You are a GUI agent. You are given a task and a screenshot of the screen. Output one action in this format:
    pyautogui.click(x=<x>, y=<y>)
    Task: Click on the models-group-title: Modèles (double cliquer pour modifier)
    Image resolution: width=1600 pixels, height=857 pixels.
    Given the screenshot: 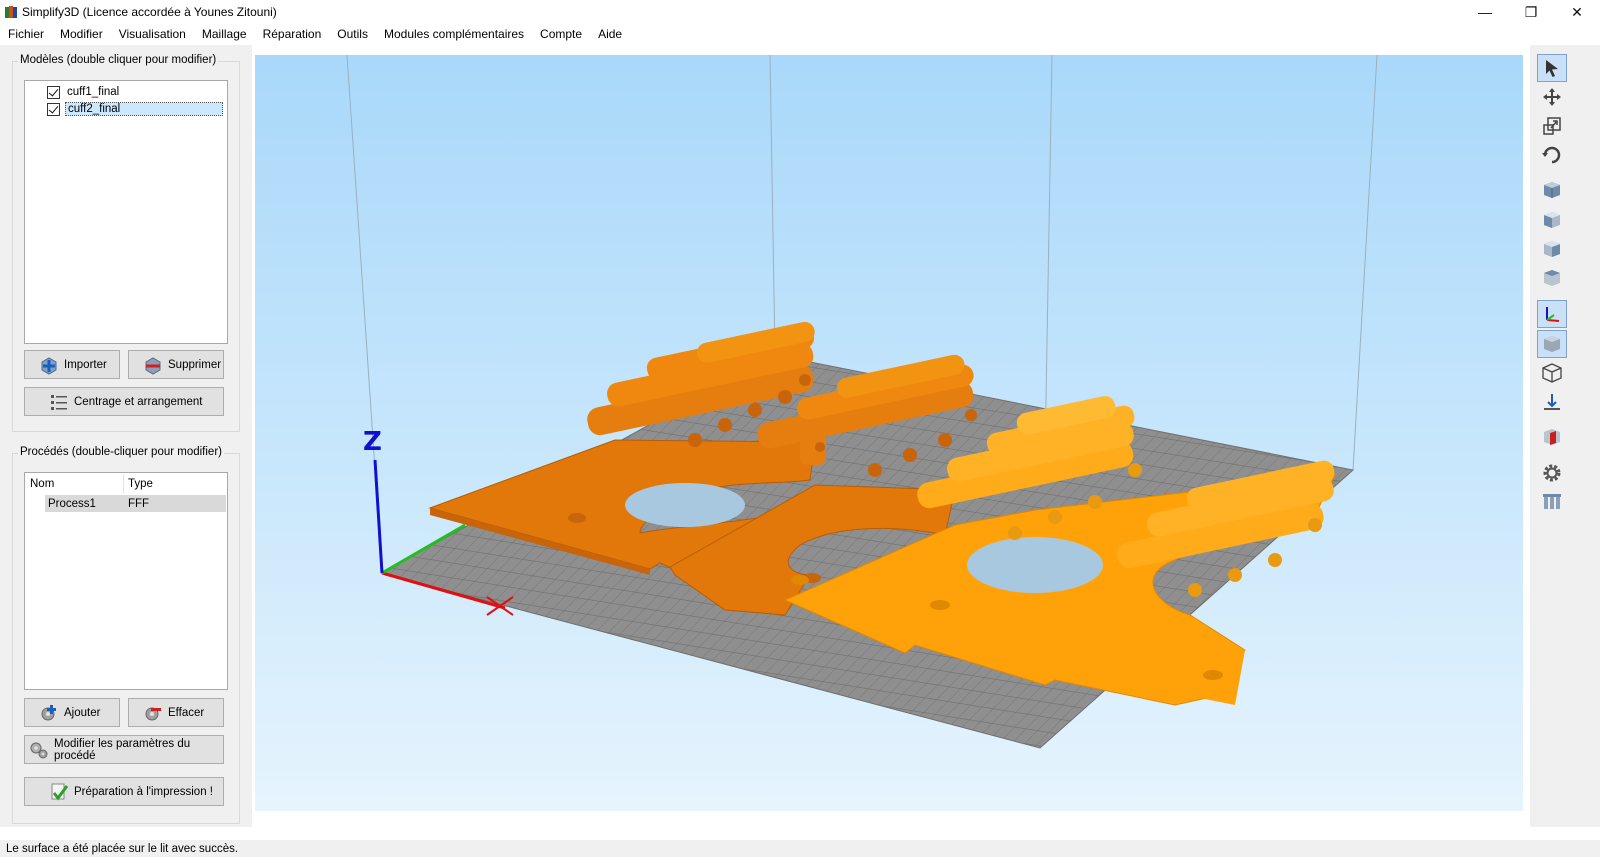 What is the action you would take?
    pyautogui.click(x=118, y=60)
    